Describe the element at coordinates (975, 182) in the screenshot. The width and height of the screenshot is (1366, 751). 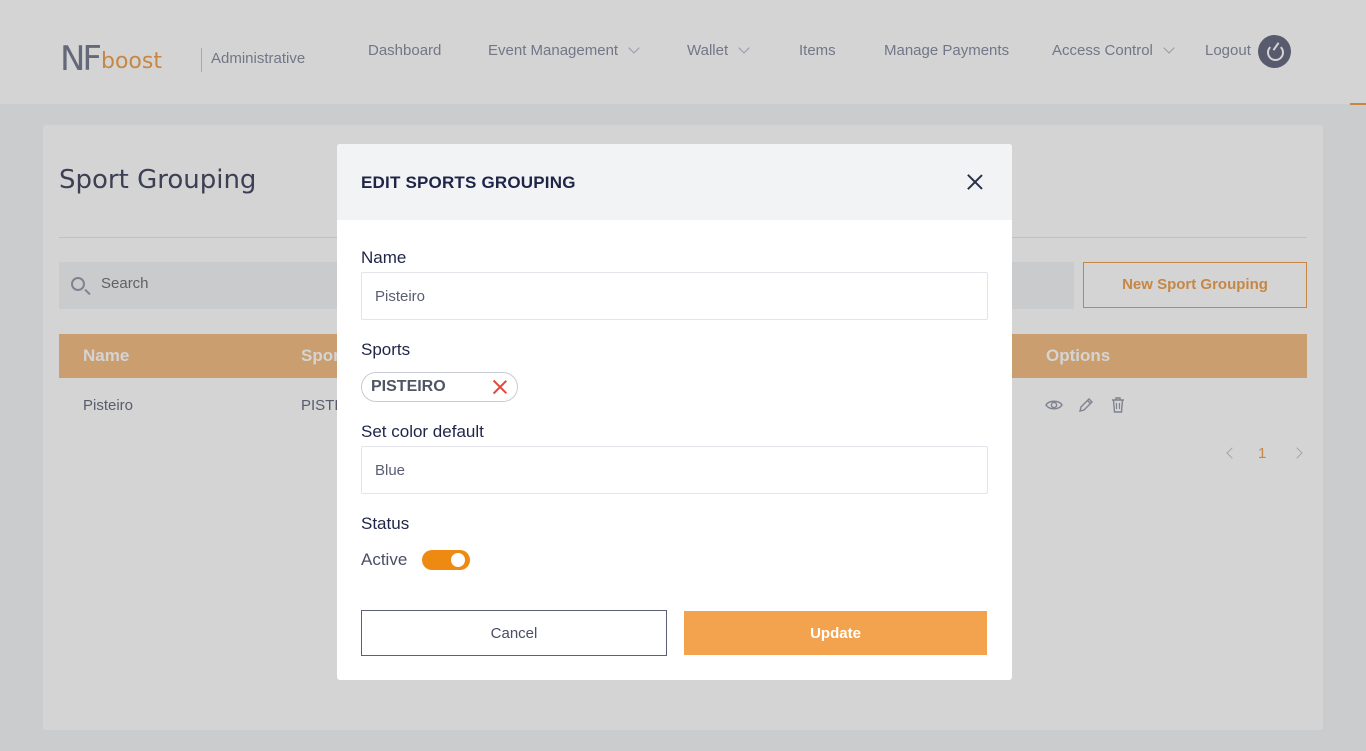
I see `close-icon` at that location.